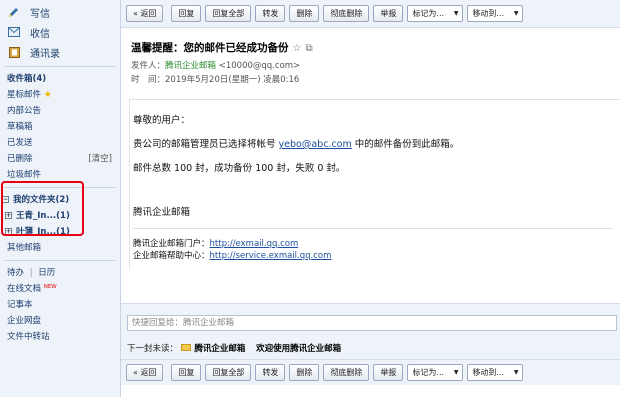 This screenshot has width=620, height=397. I want to click on sidebar-item-label: 内部公告, so click(24, 111).